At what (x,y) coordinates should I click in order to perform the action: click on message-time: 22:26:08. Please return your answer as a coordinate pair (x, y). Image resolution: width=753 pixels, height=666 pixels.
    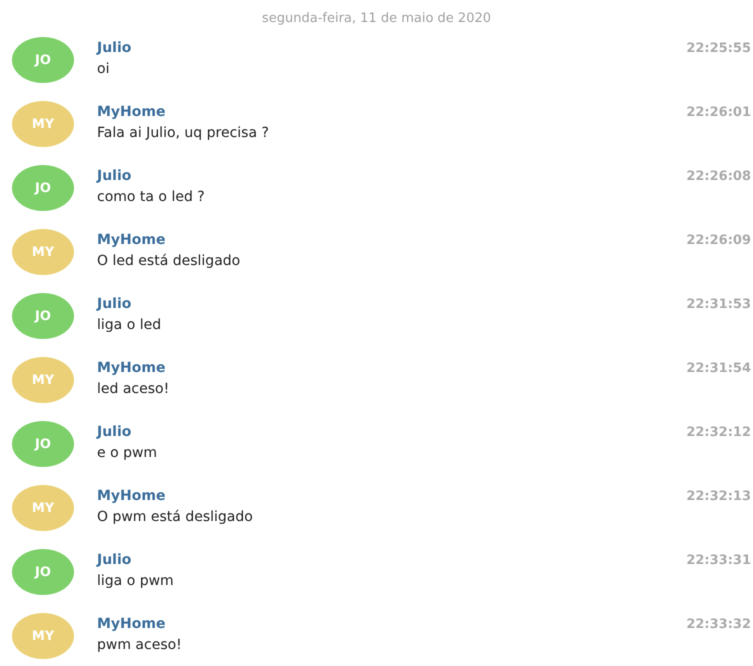
    Looking at the image, I should click on (719, 176).